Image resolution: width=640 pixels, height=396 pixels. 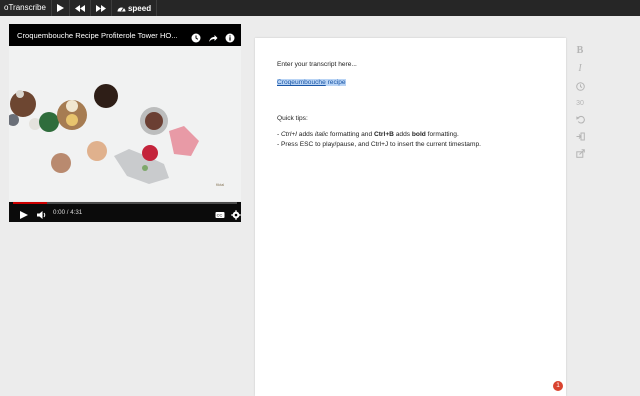 I want to click on tips-heading: Quick tips:, so click(x=292, y=118).